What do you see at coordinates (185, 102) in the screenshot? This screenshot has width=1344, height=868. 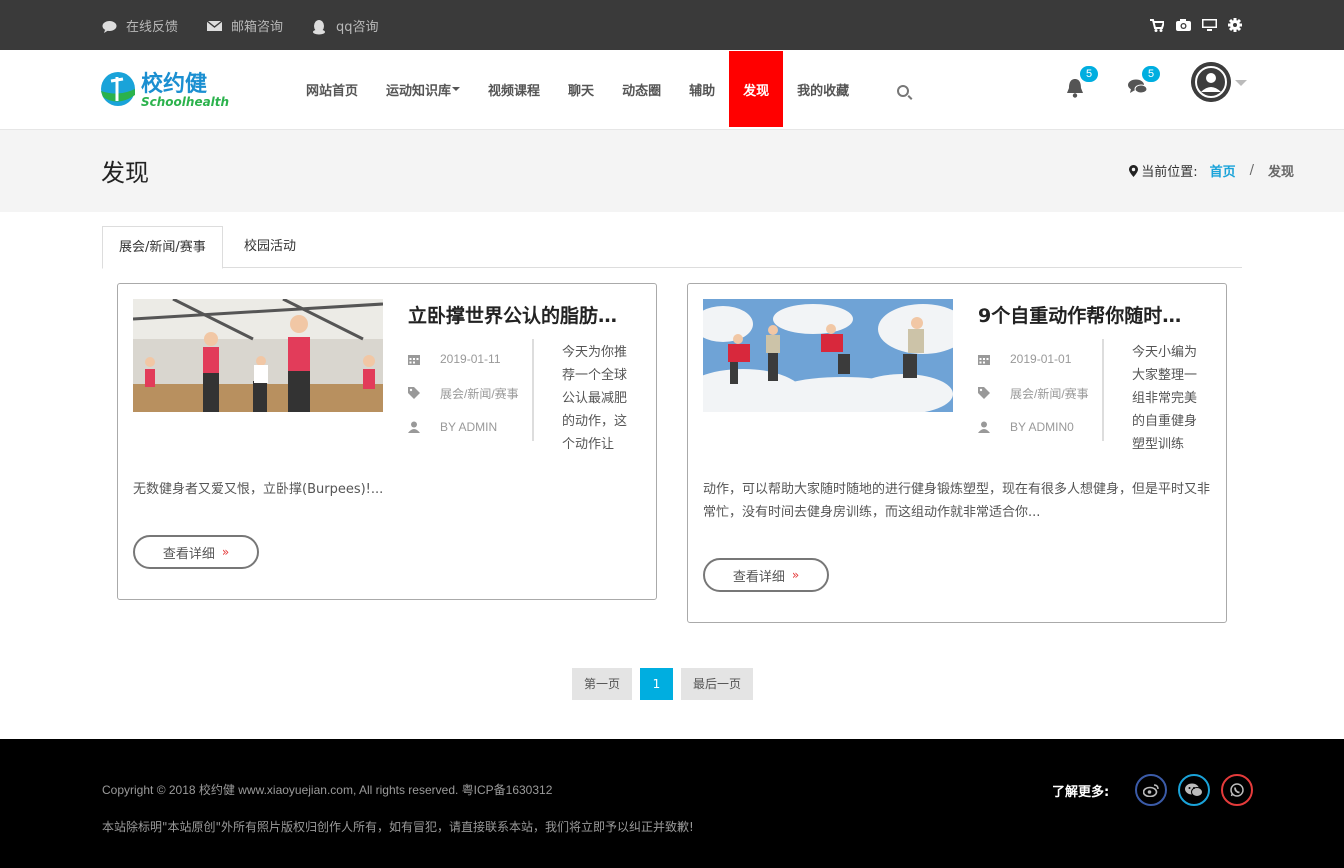 I see `svg-text: Schoolhealth` at bounding box center [185, 102].